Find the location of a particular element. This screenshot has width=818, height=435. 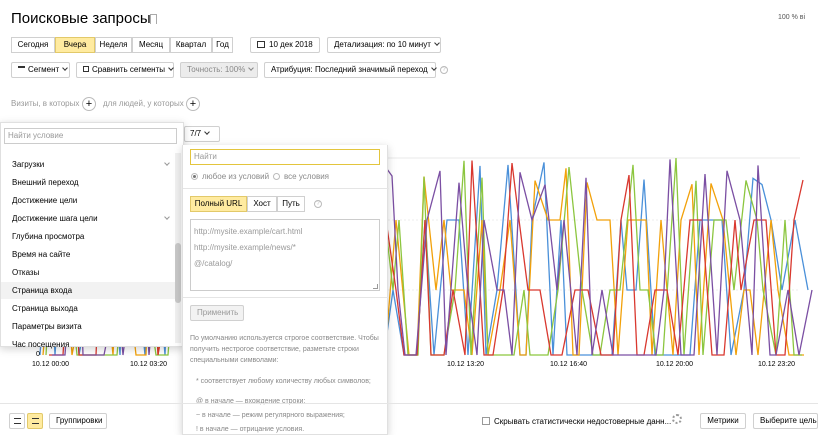

period-3: Месяц is located at coordinates (151, 45).